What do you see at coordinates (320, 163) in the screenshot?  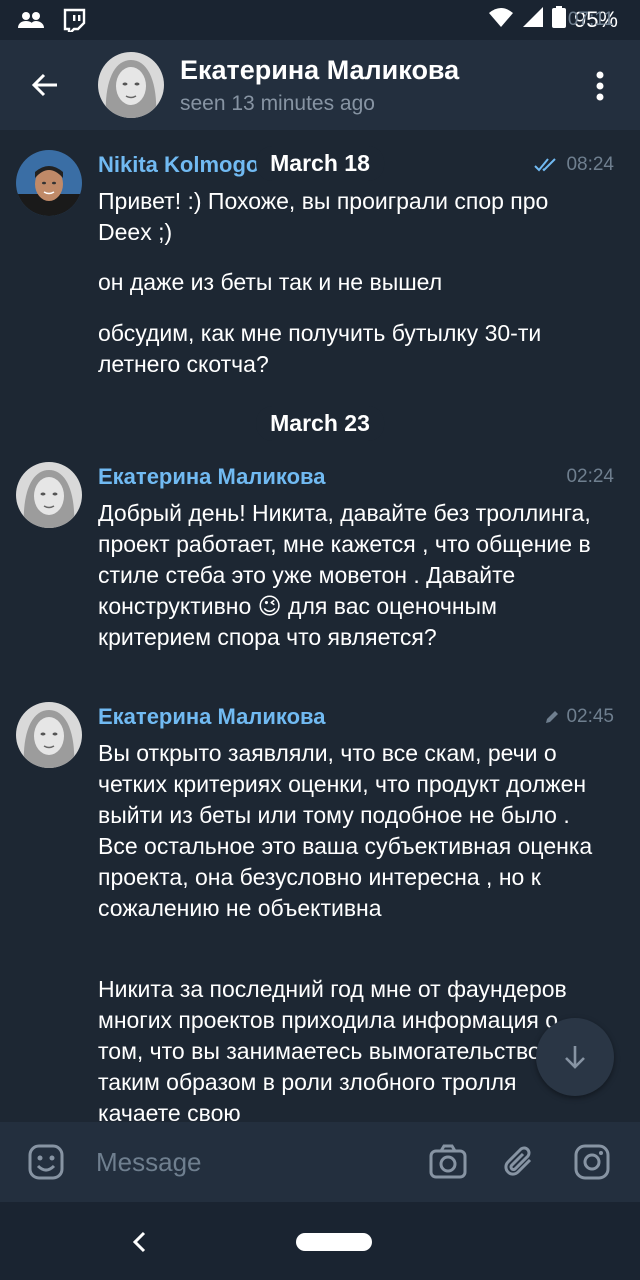 I see `date-divider: March 18` at bounding box center [320, 163].